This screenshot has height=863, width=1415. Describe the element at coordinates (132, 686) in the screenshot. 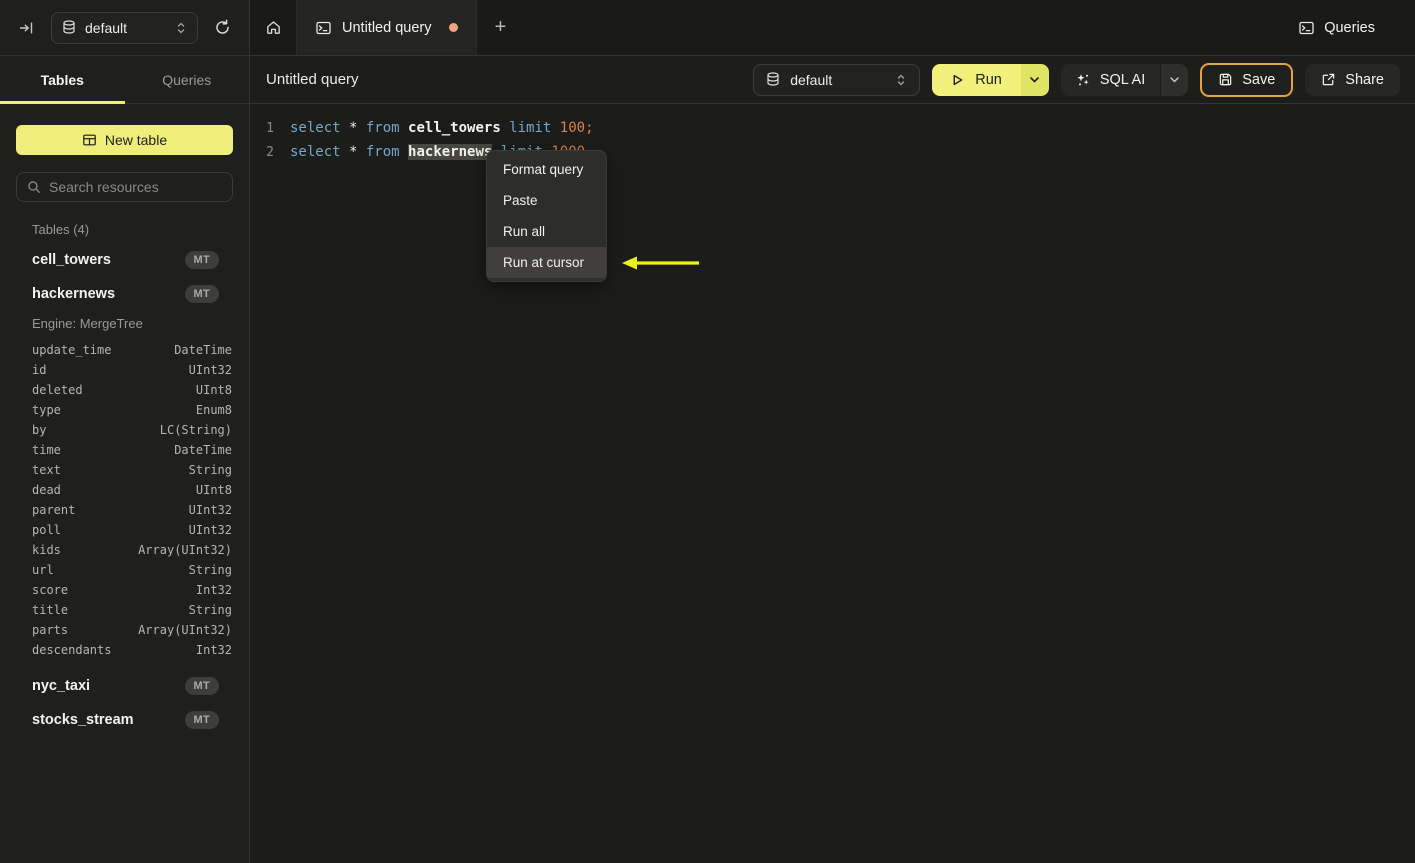

I see `table-row: nyc_taxi MT` at that location.